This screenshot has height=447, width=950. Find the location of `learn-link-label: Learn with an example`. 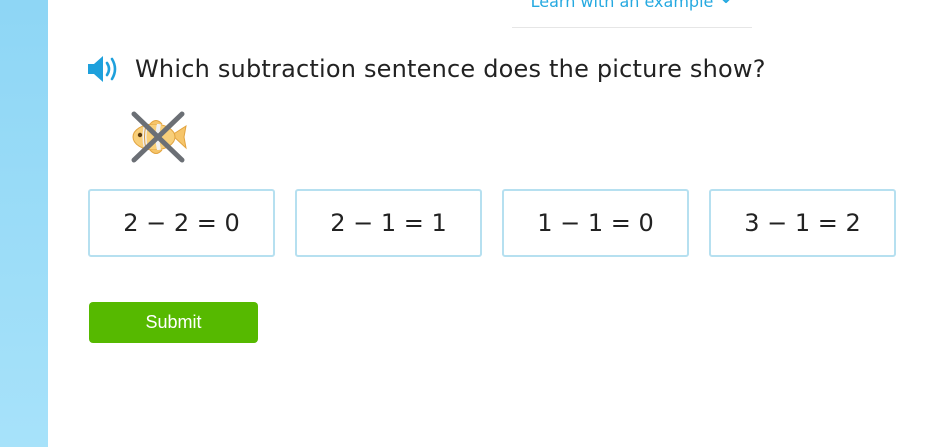

learn-link-label: Learn with an example is located at coordinates (622, 5).